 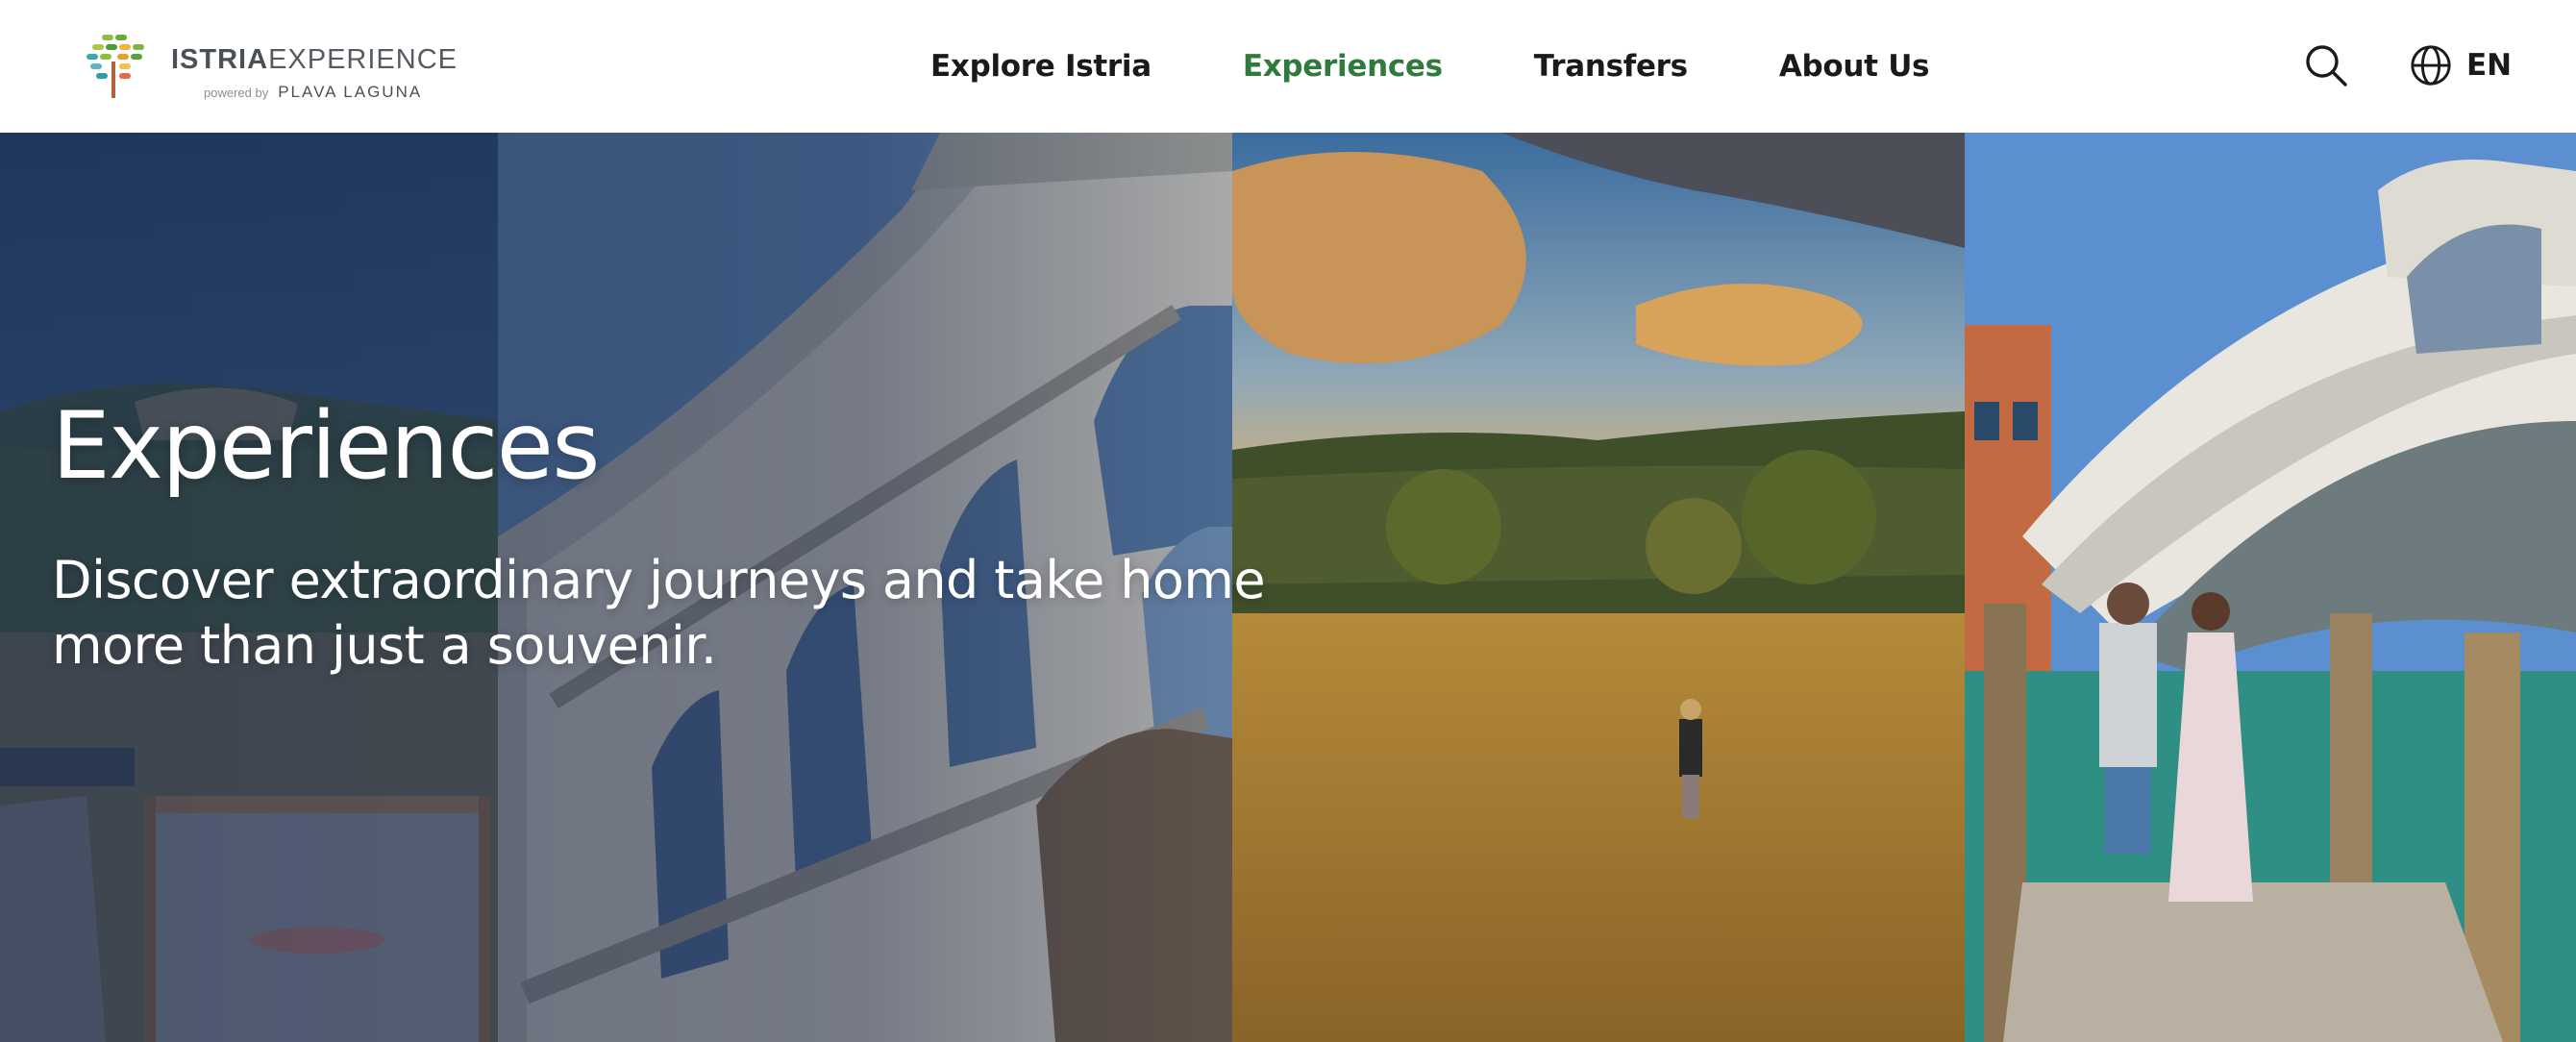 I want to click on search-icon, so click(x=2326, y=66).